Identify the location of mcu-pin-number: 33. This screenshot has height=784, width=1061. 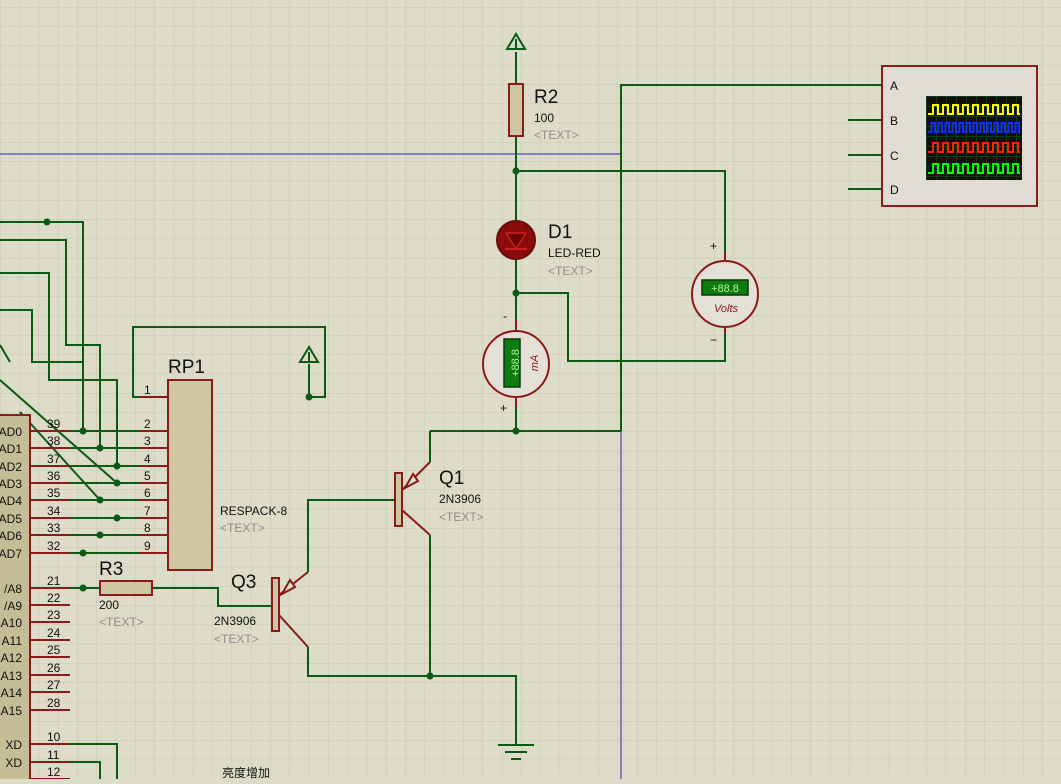
(54, 528).